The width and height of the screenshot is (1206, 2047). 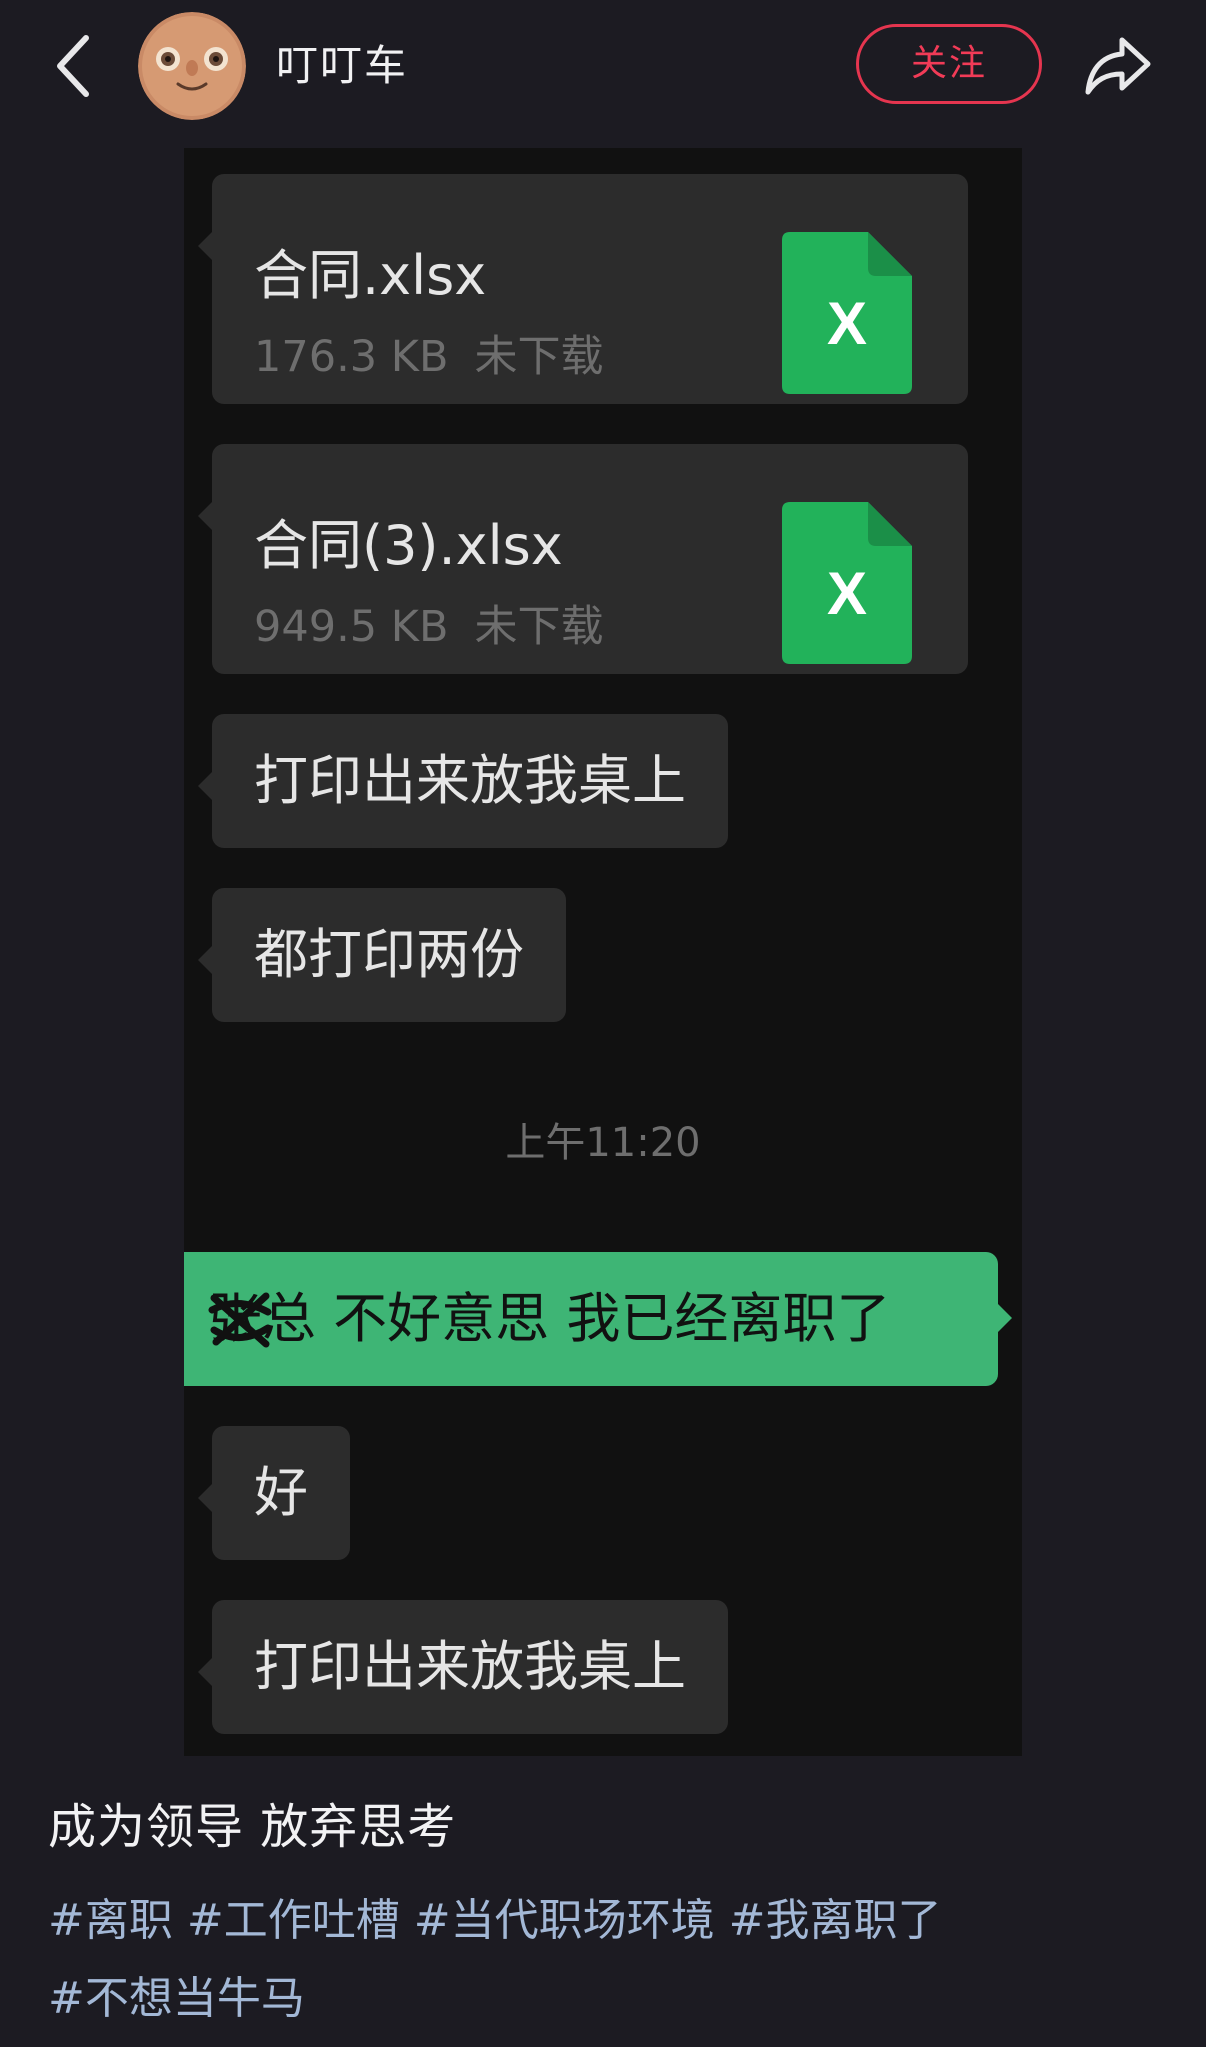 I want to click on chat-timestamp: 上午11:20, so click(x=603, y=1143).